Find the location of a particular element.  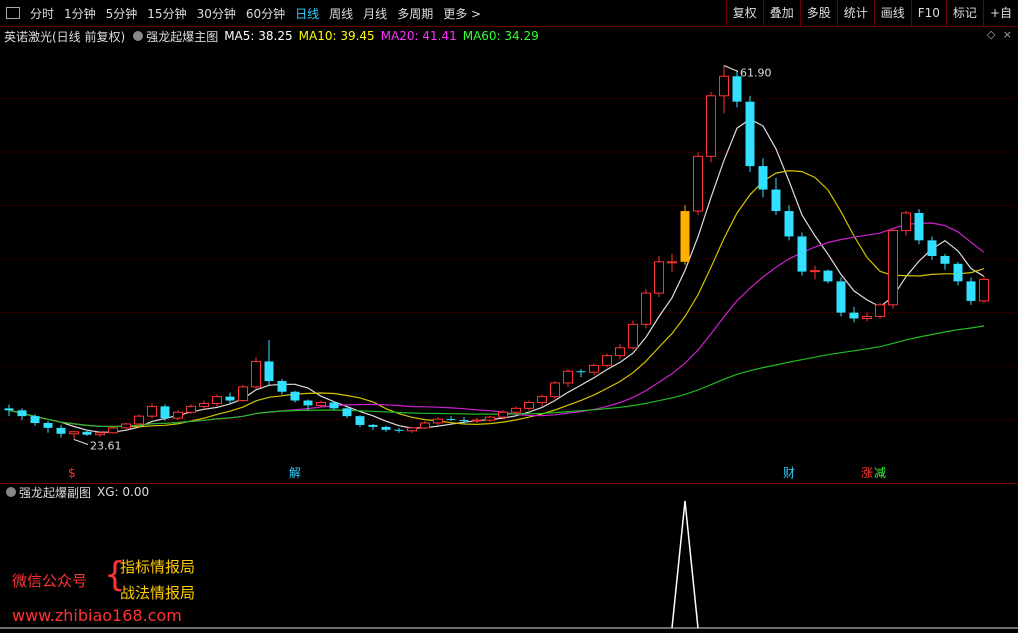

period-tab-4: 30分钟 is located at coordinates (216, 13).